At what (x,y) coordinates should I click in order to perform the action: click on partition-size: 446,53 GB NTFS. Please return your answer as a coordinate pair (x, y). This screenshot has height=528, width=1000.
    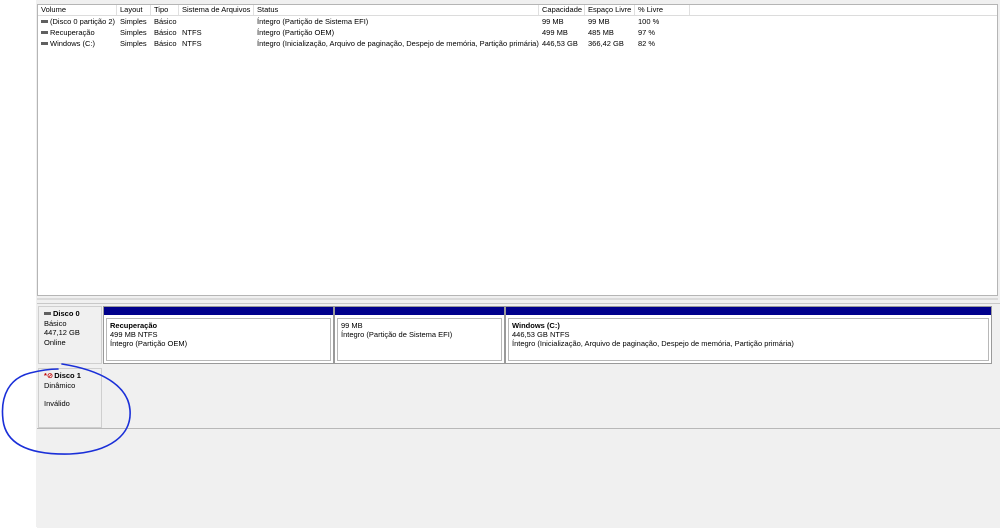
    Looking at the image, I should click on (541, 334).